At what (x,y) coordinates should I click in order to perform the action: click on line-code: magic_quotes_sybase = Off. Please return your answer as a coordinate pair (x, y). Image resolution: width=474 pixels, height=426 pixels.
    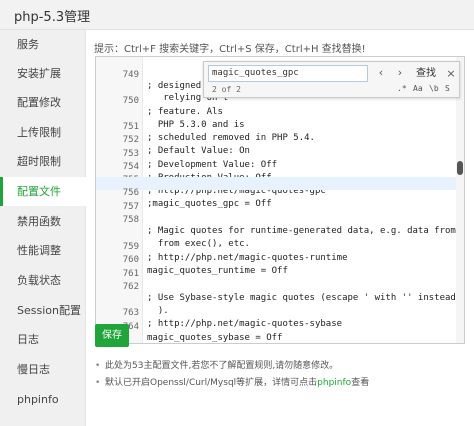
    Looking at the image, I should click on (215, 338).